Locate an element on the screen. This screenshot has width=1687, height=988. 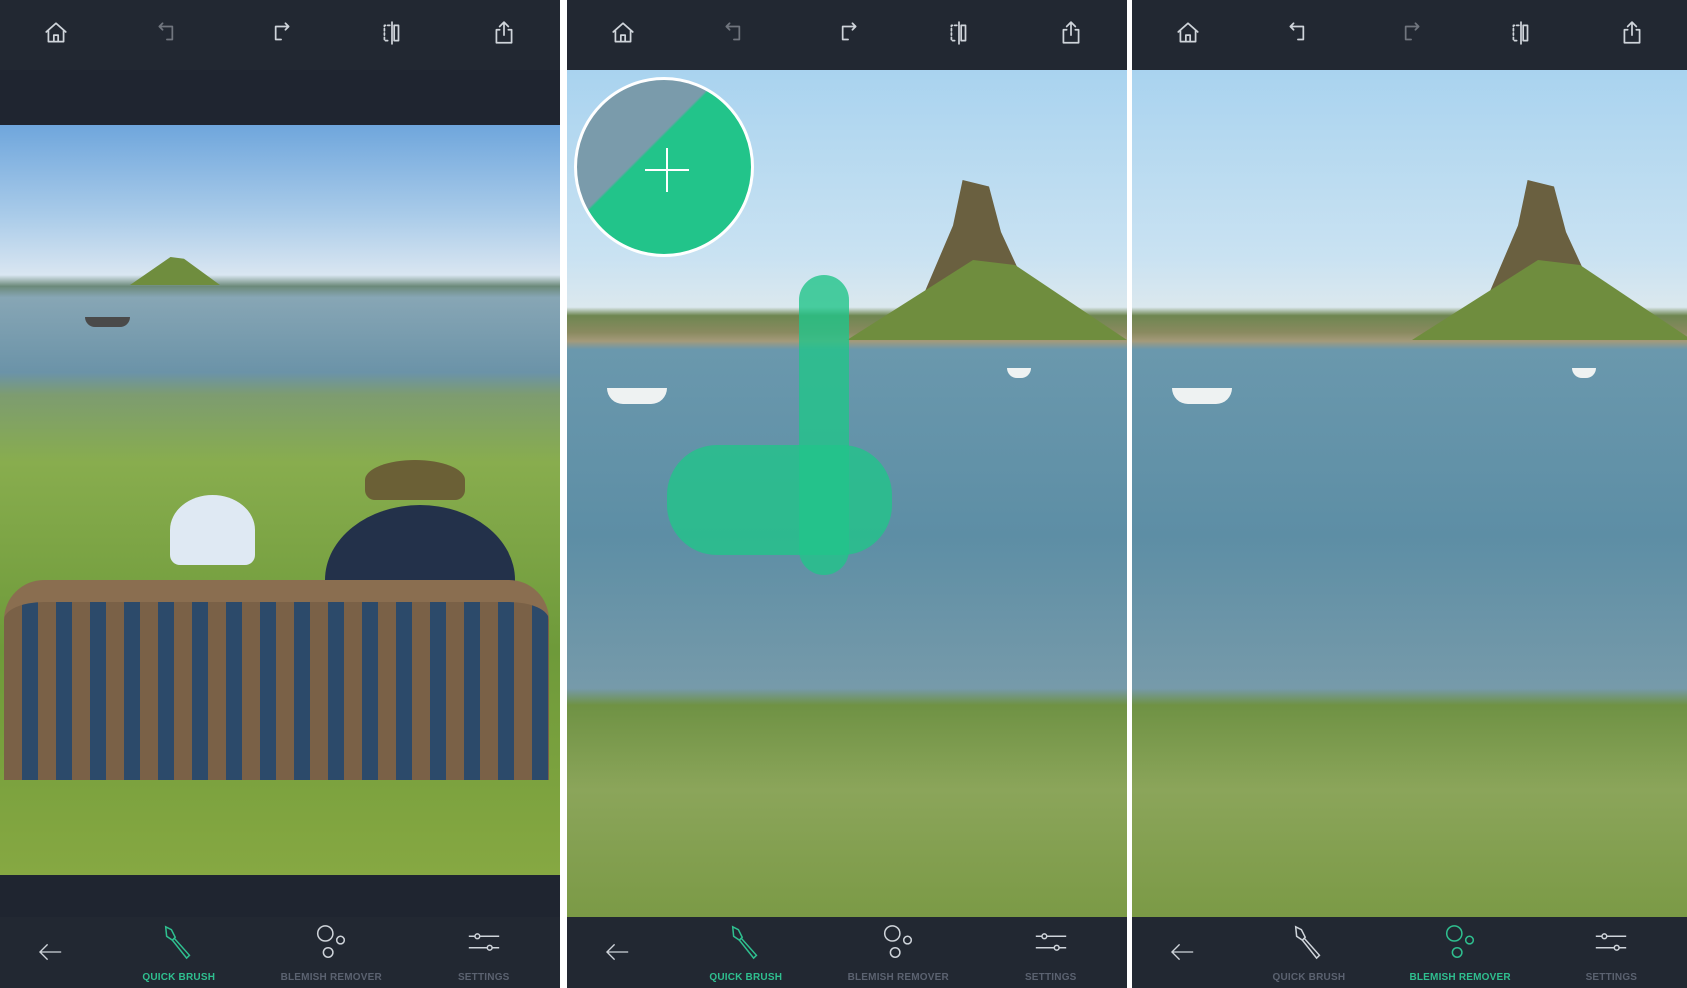
brush-mask is located at coordinates (779, 500).